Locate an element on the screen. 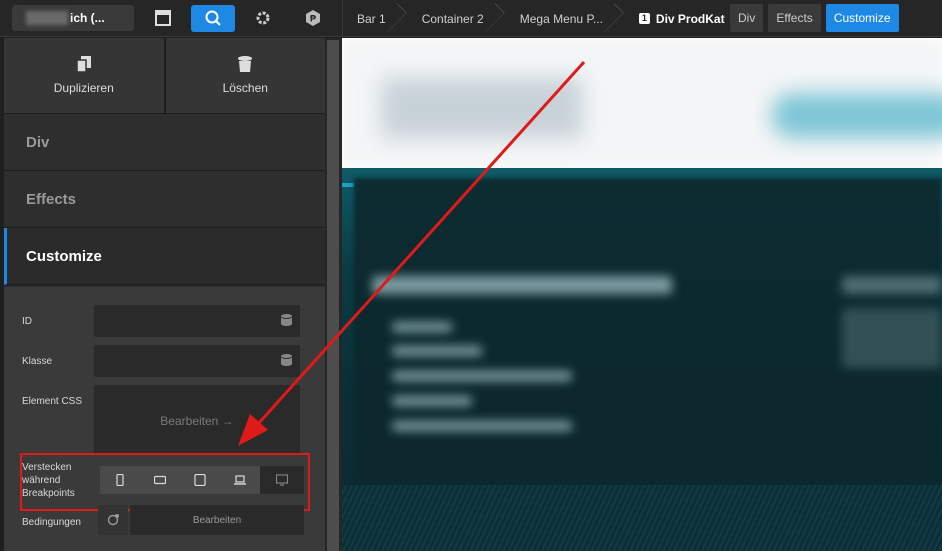  breadcrumb-label: Div ProdKat is located at coordinates (690, 18).